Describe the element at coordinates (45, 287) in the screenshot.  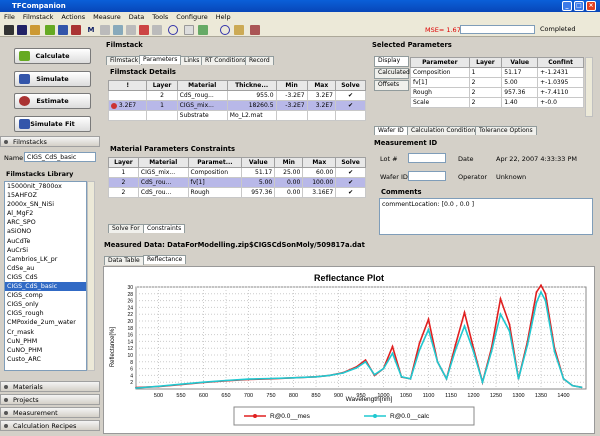
I see `list-item: CIGS_CdS_basic` at that location.